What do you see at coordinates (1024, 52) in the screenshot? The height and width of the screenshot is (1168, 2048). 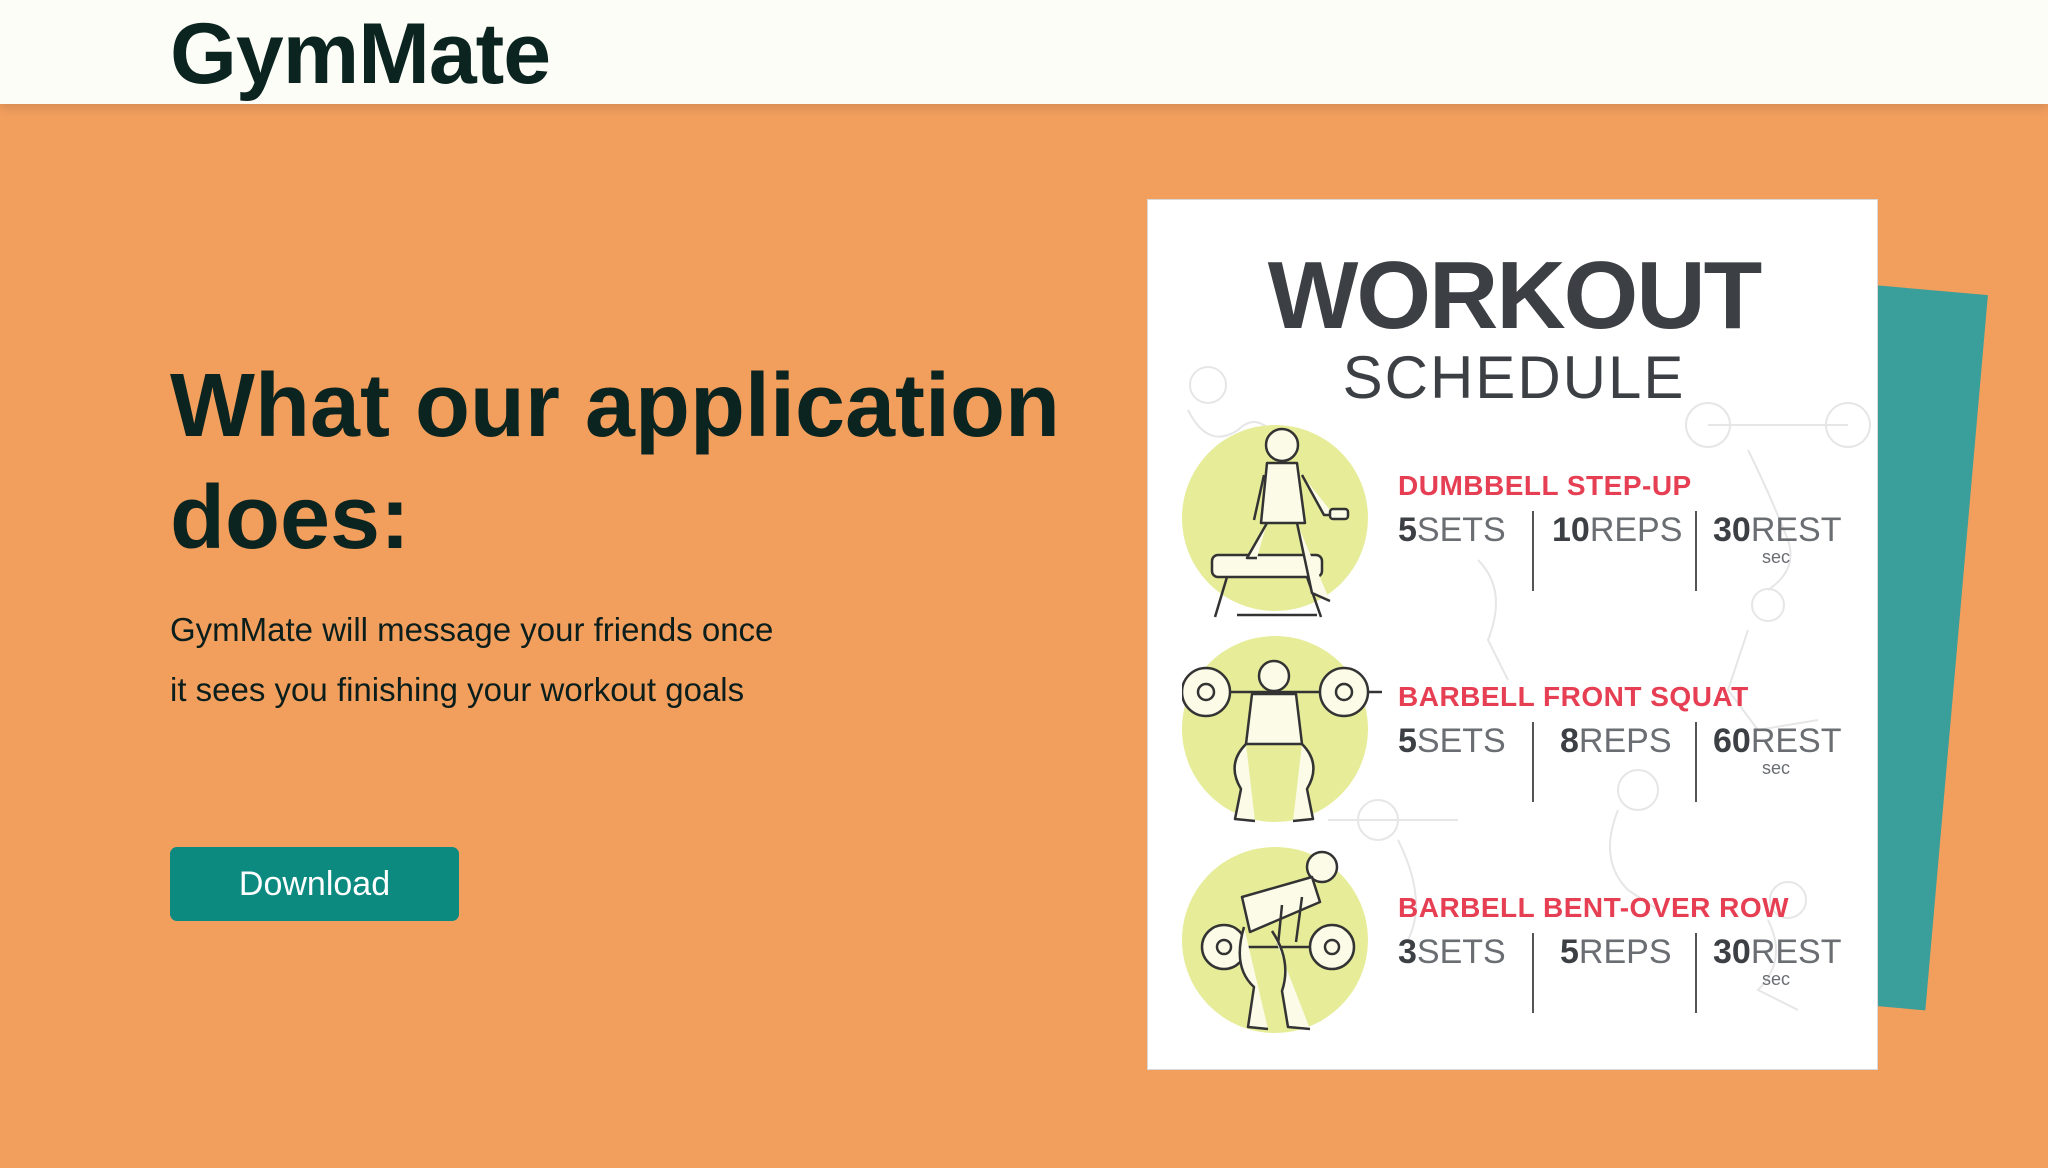 I see `navbar: GymMate` at bounding box center [1024, 52].